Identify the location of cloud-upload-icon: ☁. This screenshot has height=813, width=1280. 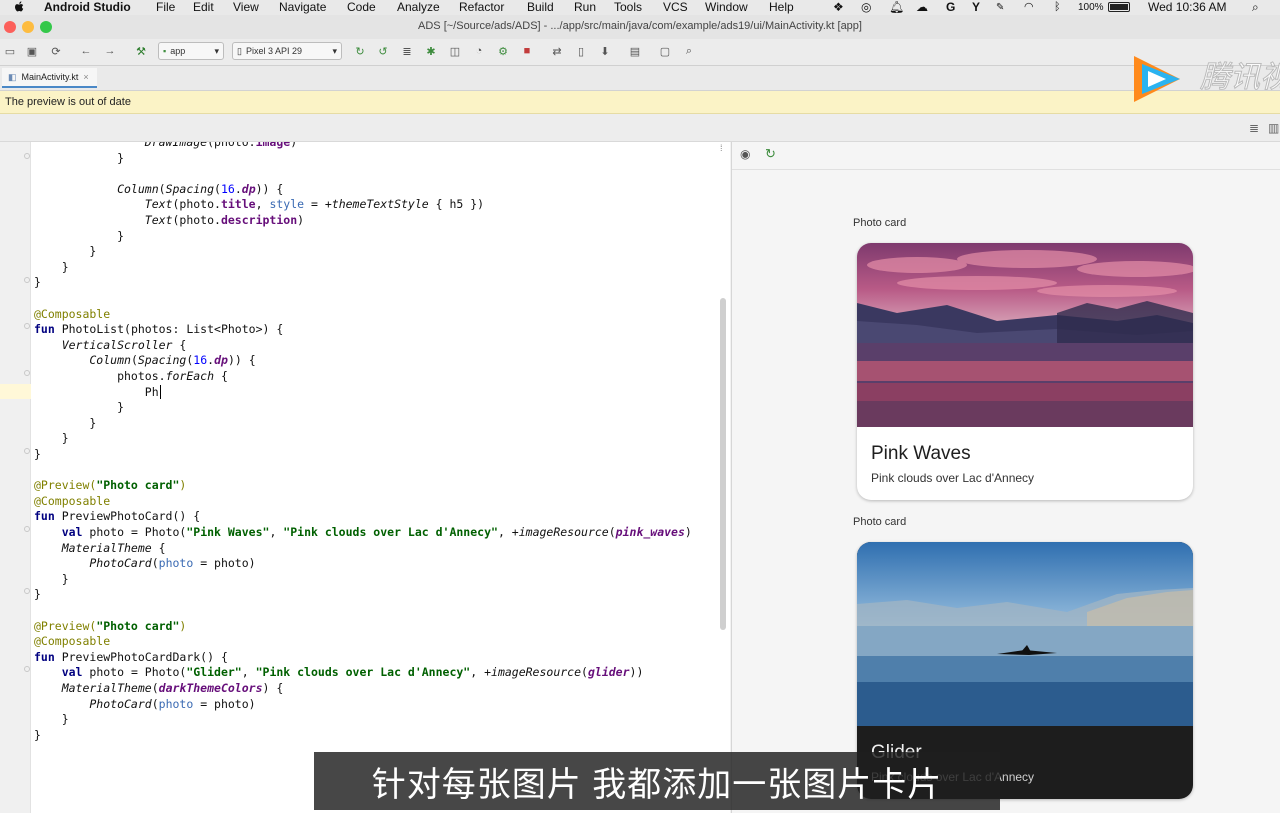
(922, 7).